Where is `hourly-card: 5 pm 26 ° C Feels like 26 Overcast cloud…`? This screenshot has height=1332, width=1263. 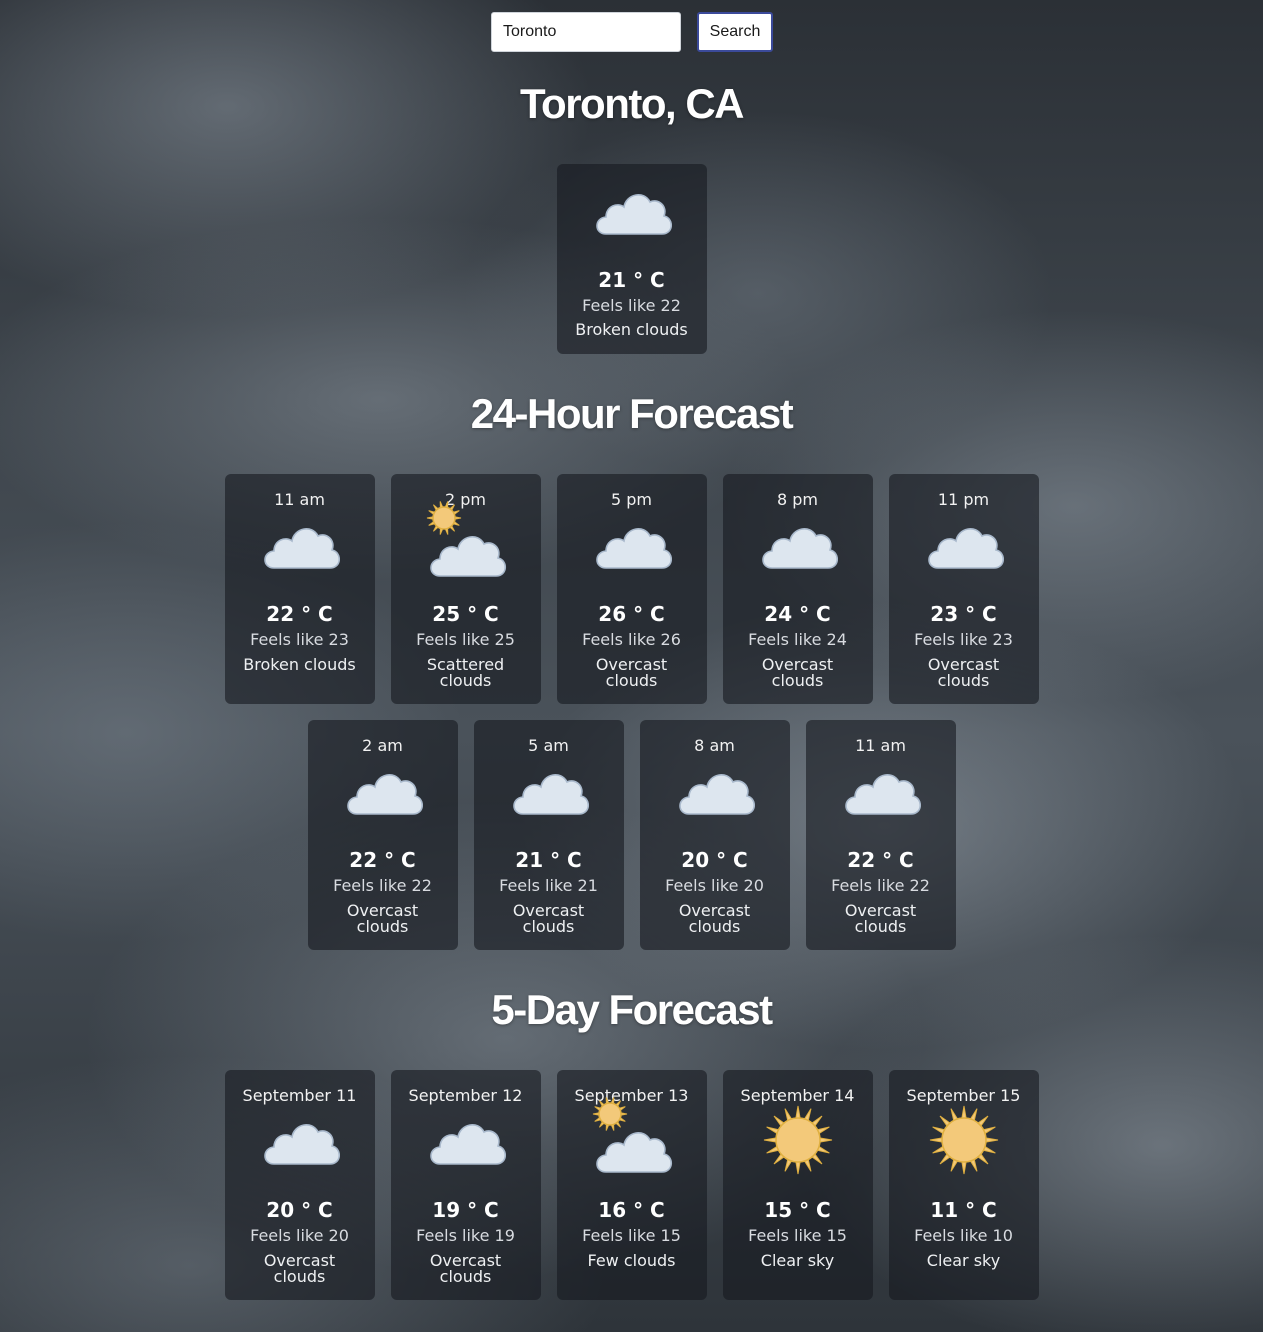
hourly-card: 5 pm 26 ° C Feels like 26 Overcast cloud… is located at coordinates (631, 589).